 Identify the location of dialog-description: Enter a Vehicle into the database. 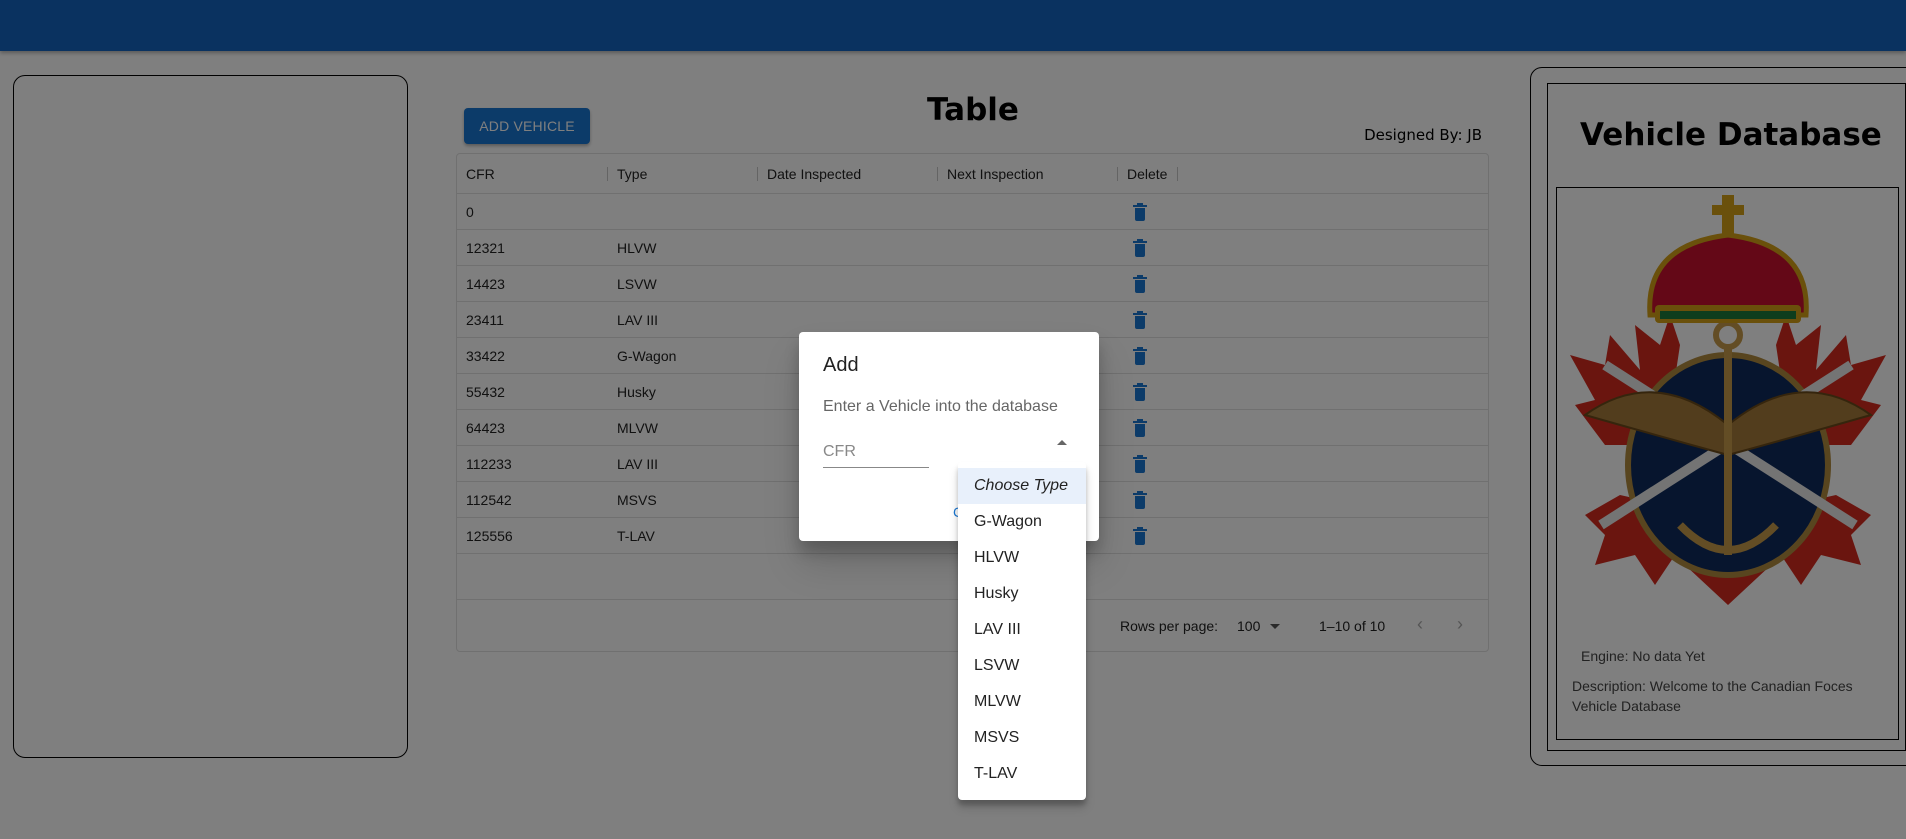
(940, 406).